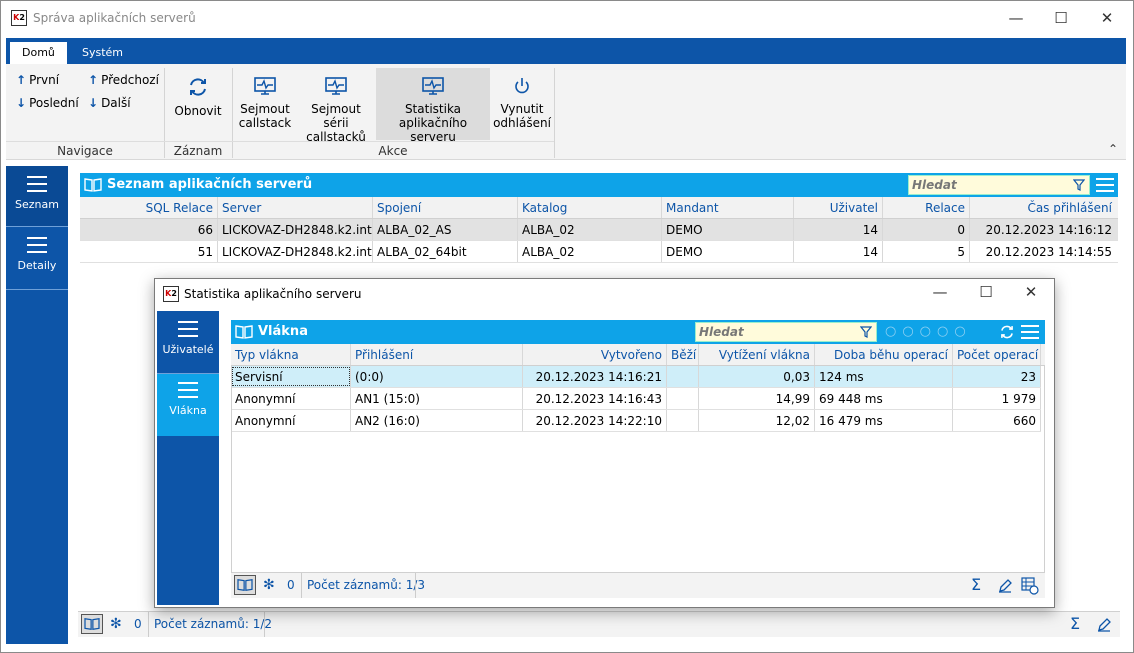  What do you see at coordinates (210, 184) in the screenshot?
I see `main-grid-title: Seznam aplikačních serverů` at bounding box center [210, 184].